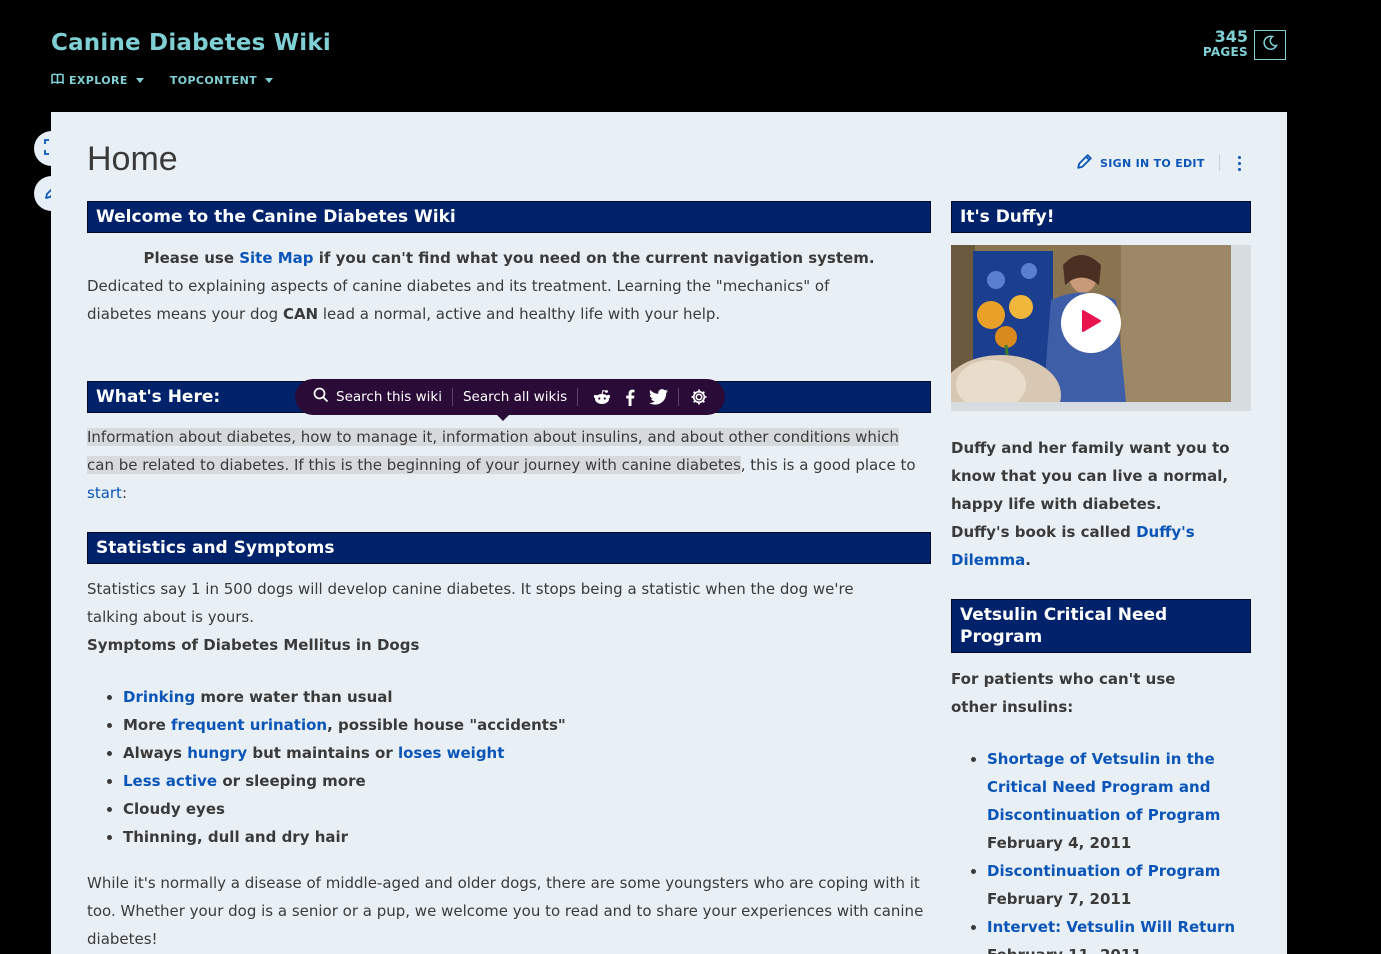  What do you see at coordinates (174, 809) in the screenshot?
I see `list-item-text: Cloudy eyes` at bounding box center [174, 809].